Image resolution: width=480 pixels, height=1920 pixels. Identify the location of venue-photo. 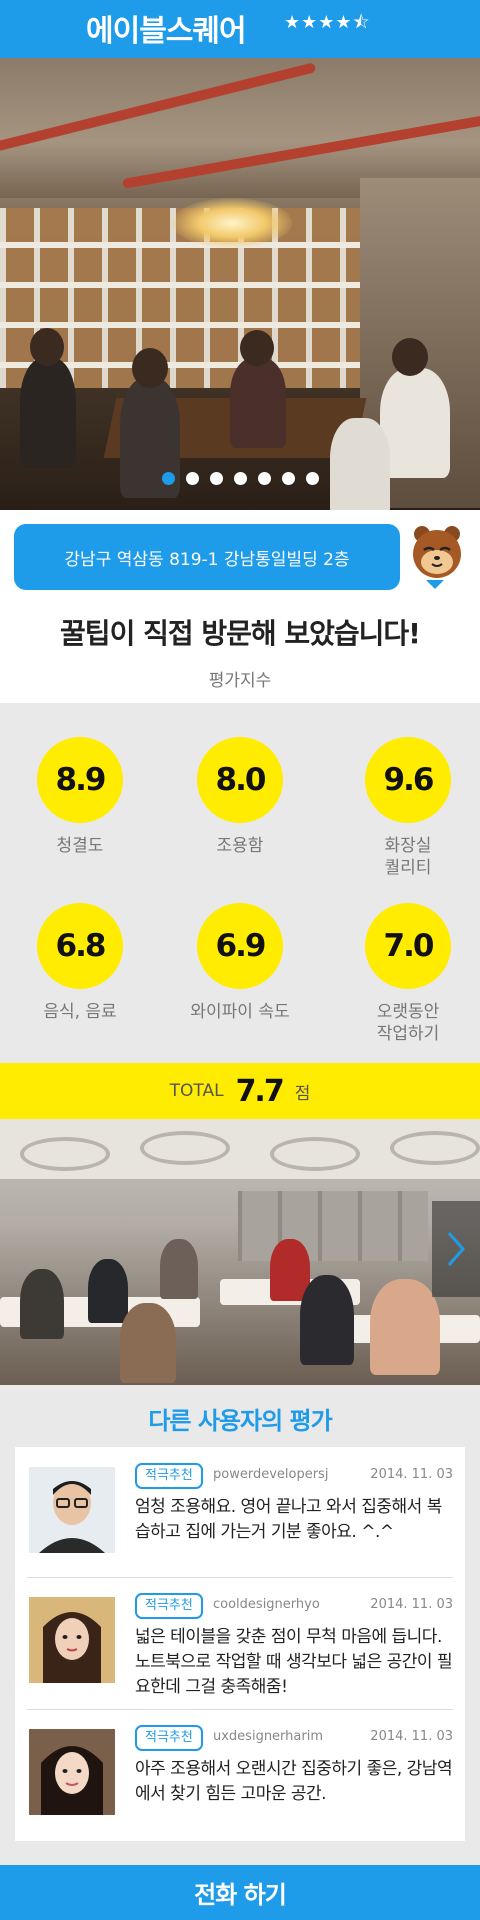
(240, 1252).